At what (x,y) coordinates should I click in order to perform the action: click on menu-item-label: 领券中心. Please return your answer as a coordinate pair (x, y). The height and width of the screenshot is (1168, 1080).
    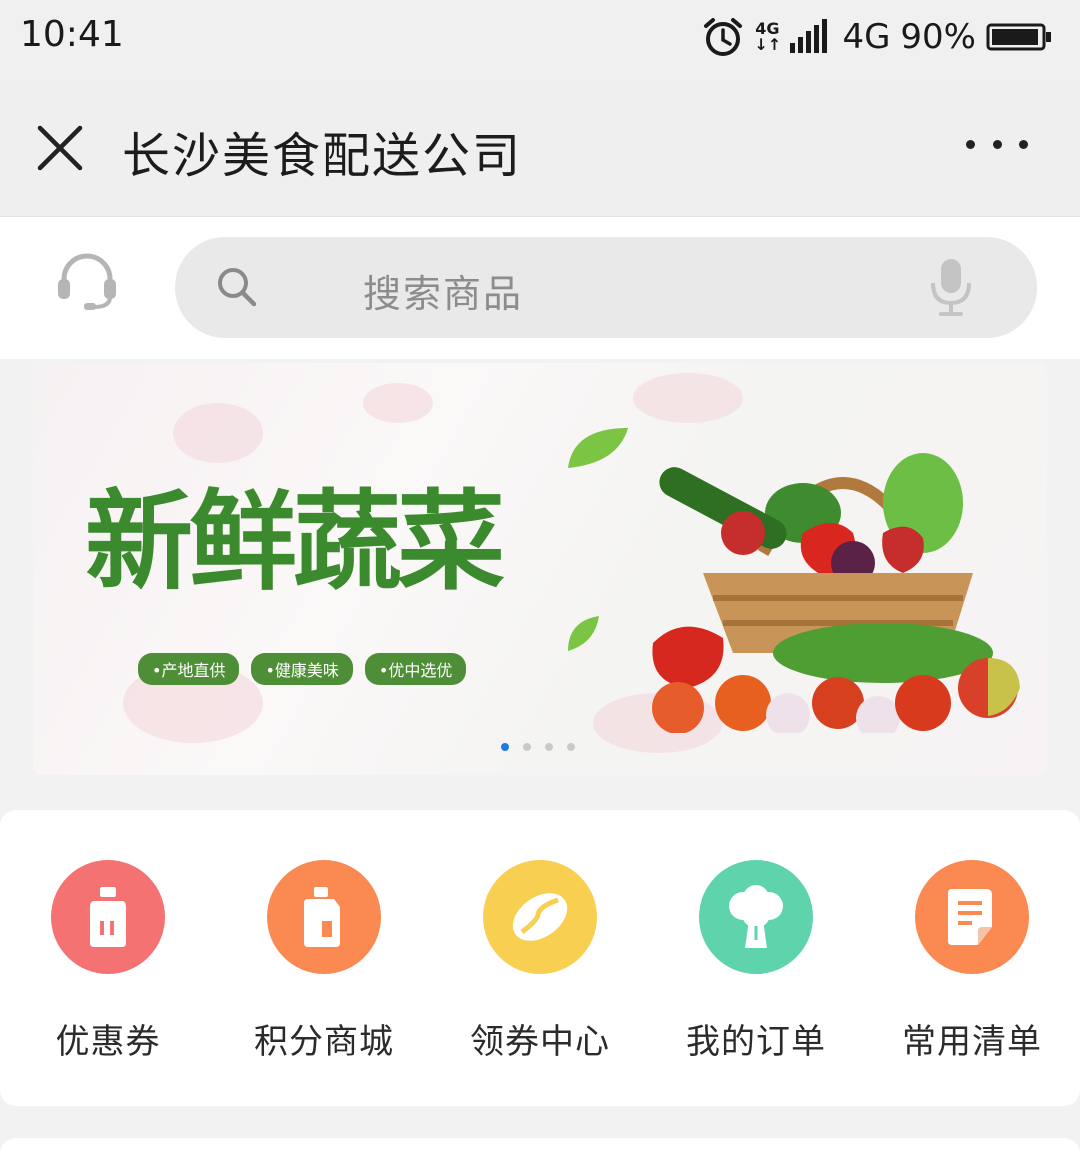
    Looking at the image, I should click on (540, 1042).